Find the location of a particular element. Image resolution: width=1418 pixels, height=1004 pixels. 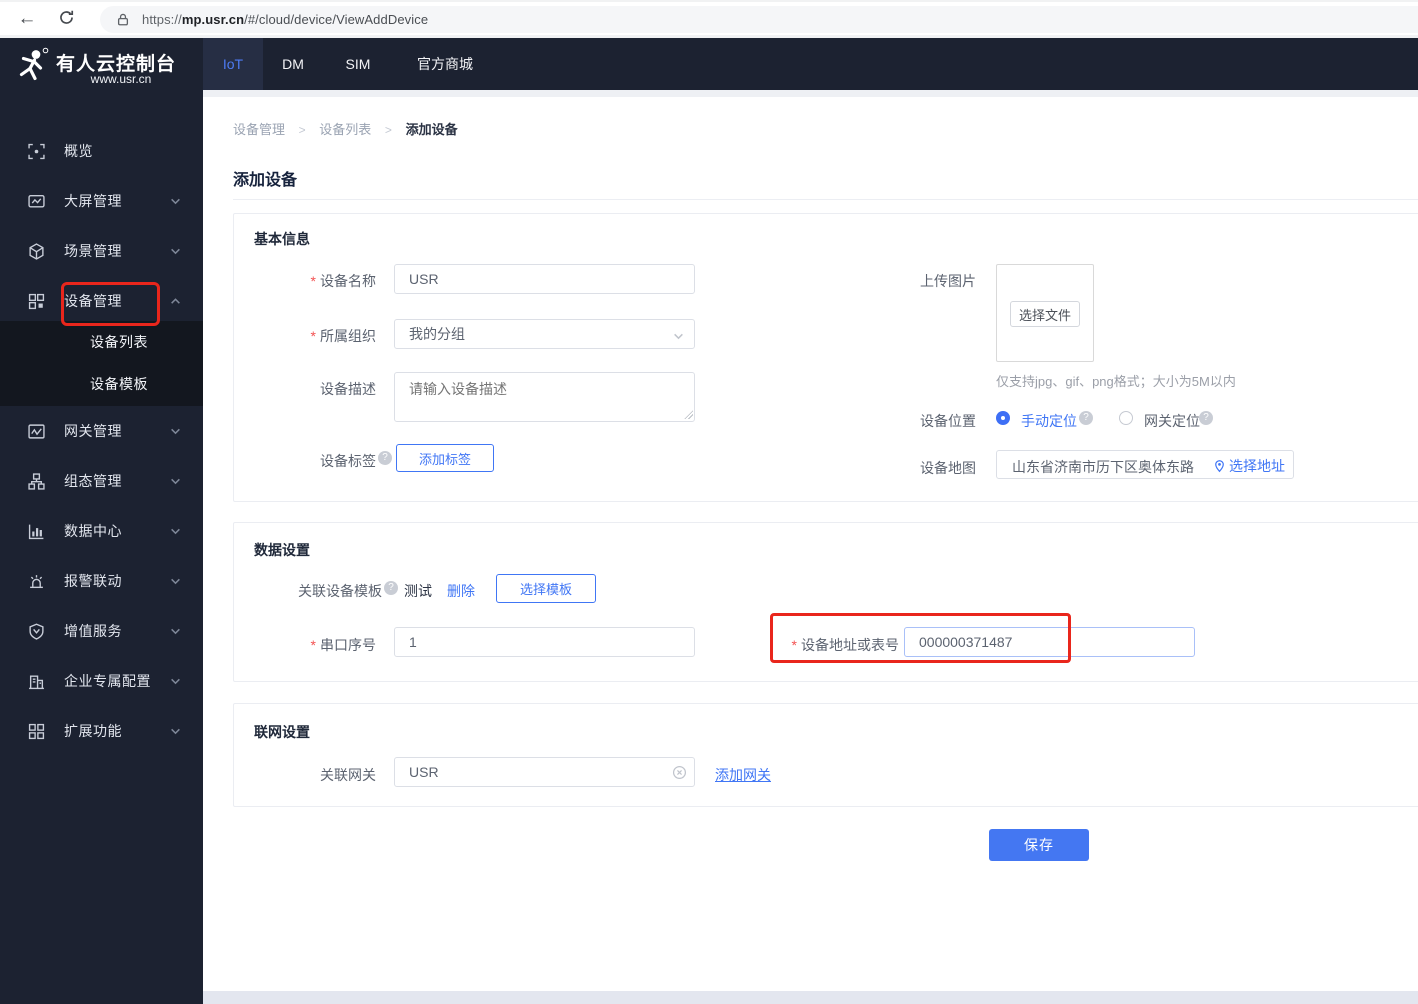

device-location-label: 设备位置 is located at coordinates (948, 421).